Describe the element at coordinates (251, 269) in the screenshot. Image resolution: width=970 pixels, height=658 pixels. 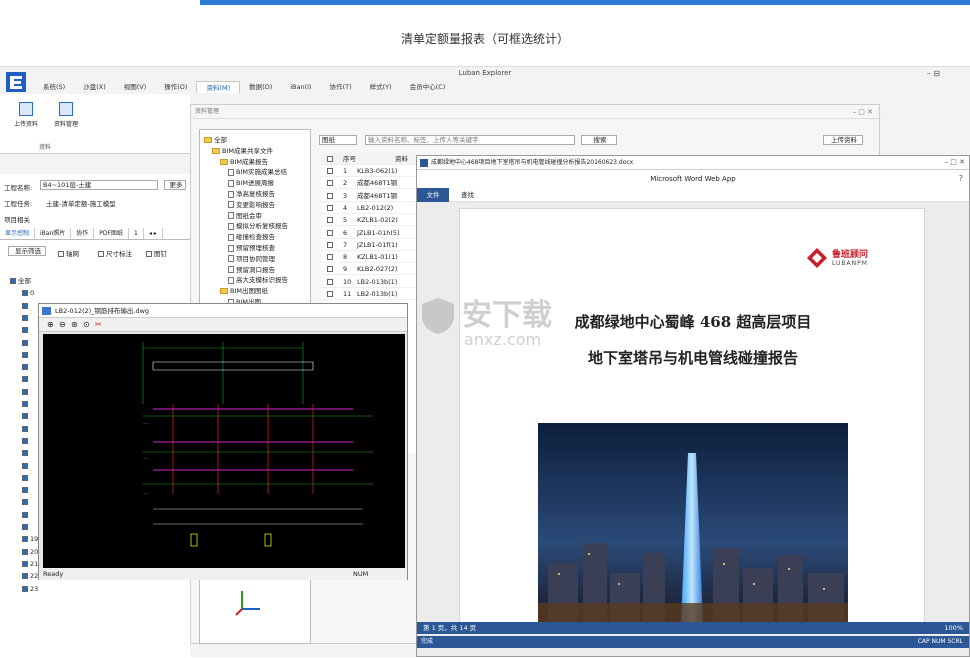
I see `resource-tree-item: 预留洞口报告` at that location.